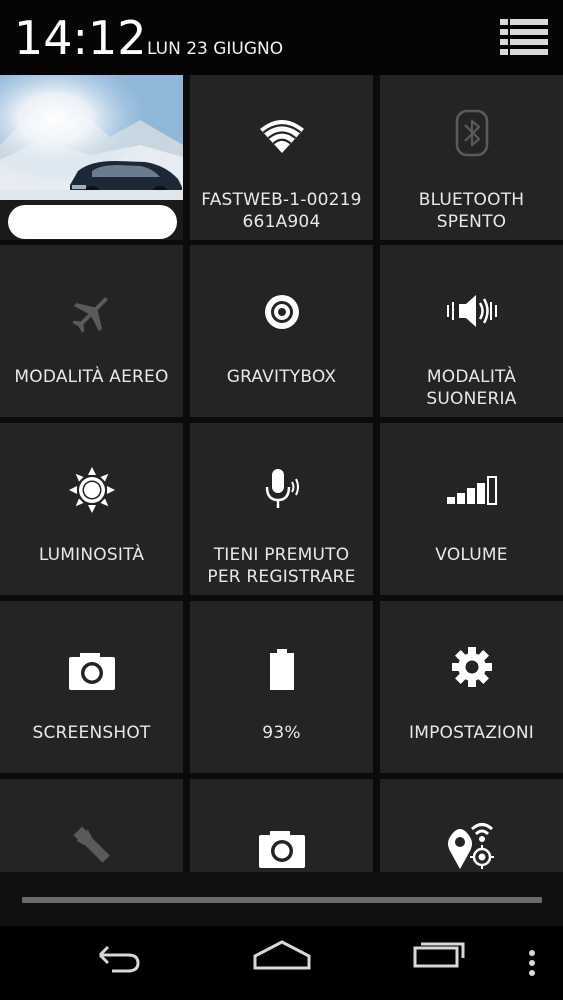  Describe the element at coordinates (281, 222) in the screenshot. I see `wifi-label-2: 661A904` at that location.